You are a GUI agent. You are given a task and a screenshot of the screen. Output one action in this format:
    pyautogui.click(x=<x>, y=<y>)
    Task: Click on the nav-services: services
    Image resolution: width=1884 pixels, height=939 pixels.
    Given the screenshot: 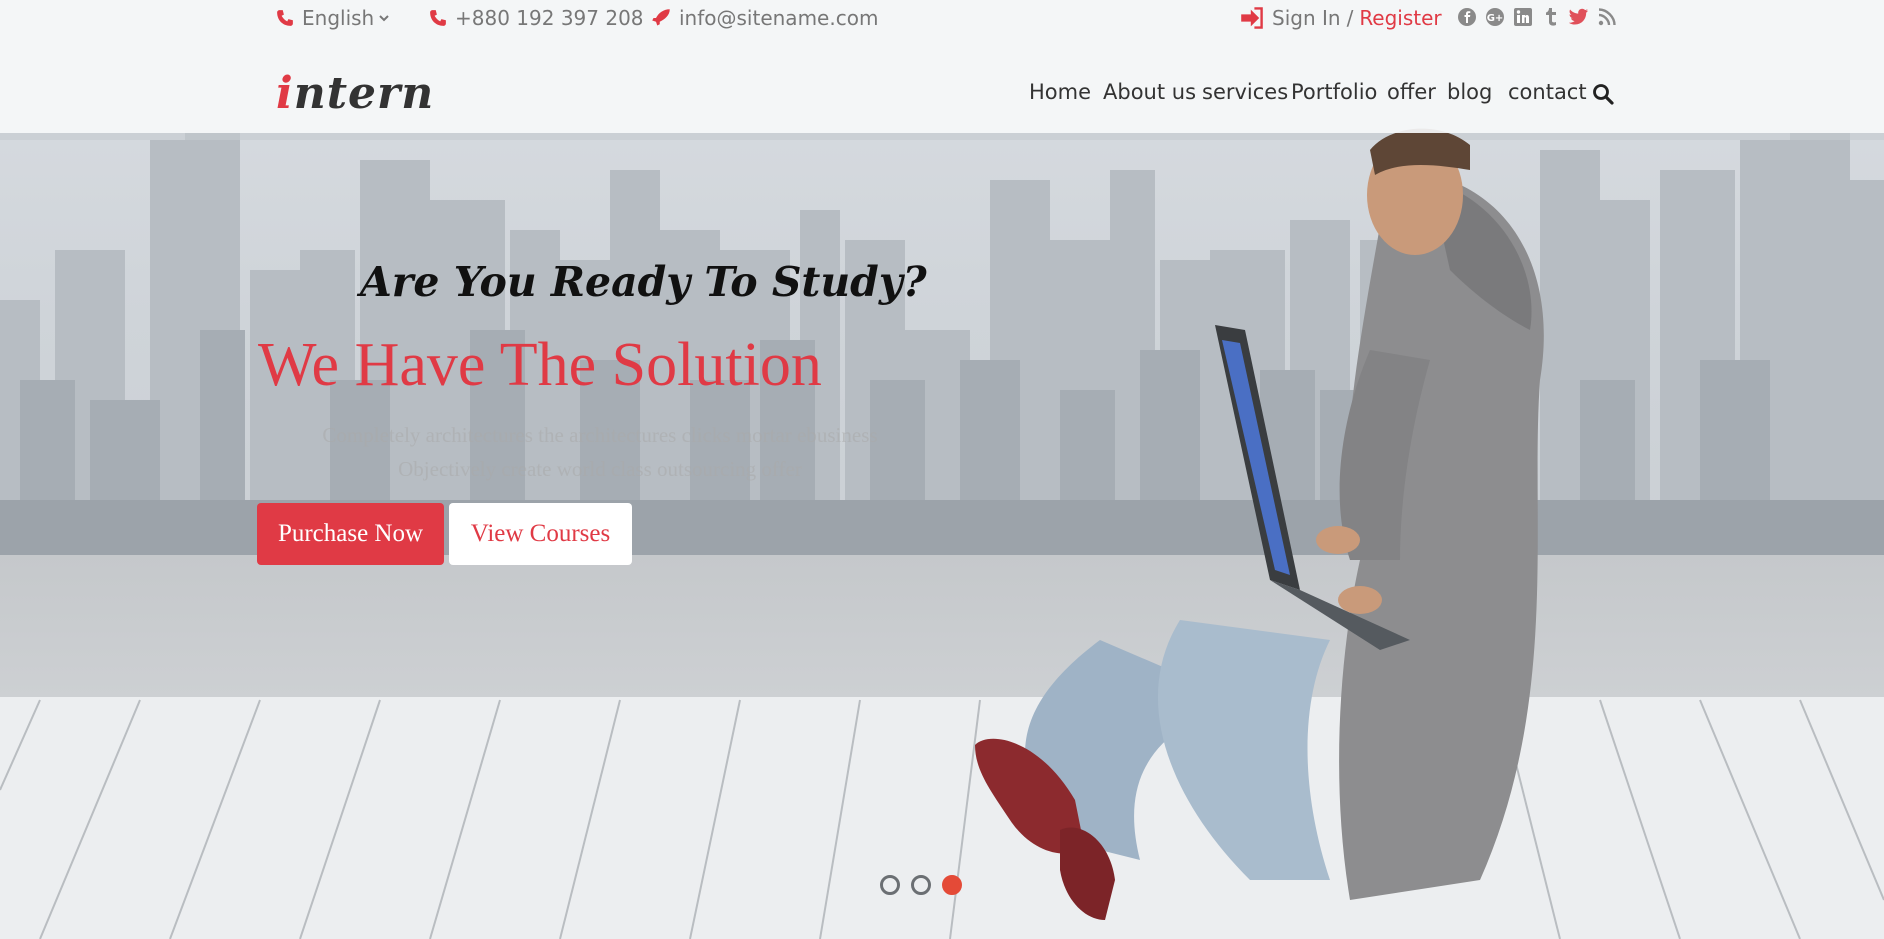 What is the action you would take?
    pyautogui.click(x=1245, y=92)
    